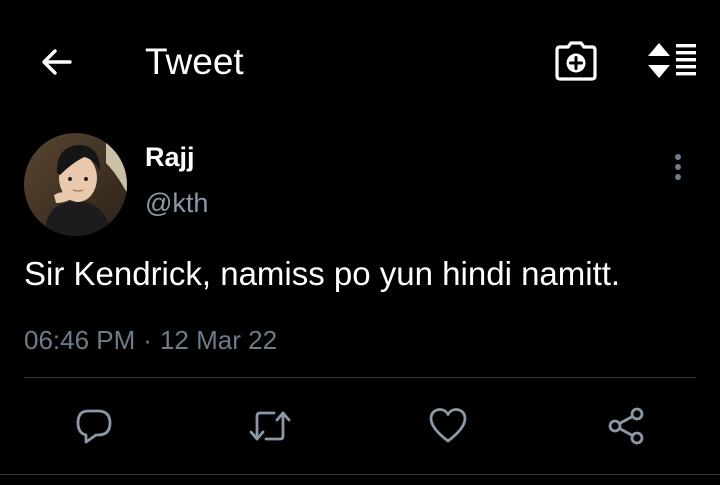 This screenshot has height=485, width=720. I want to click on sort-list-icon, so click(672, 60).